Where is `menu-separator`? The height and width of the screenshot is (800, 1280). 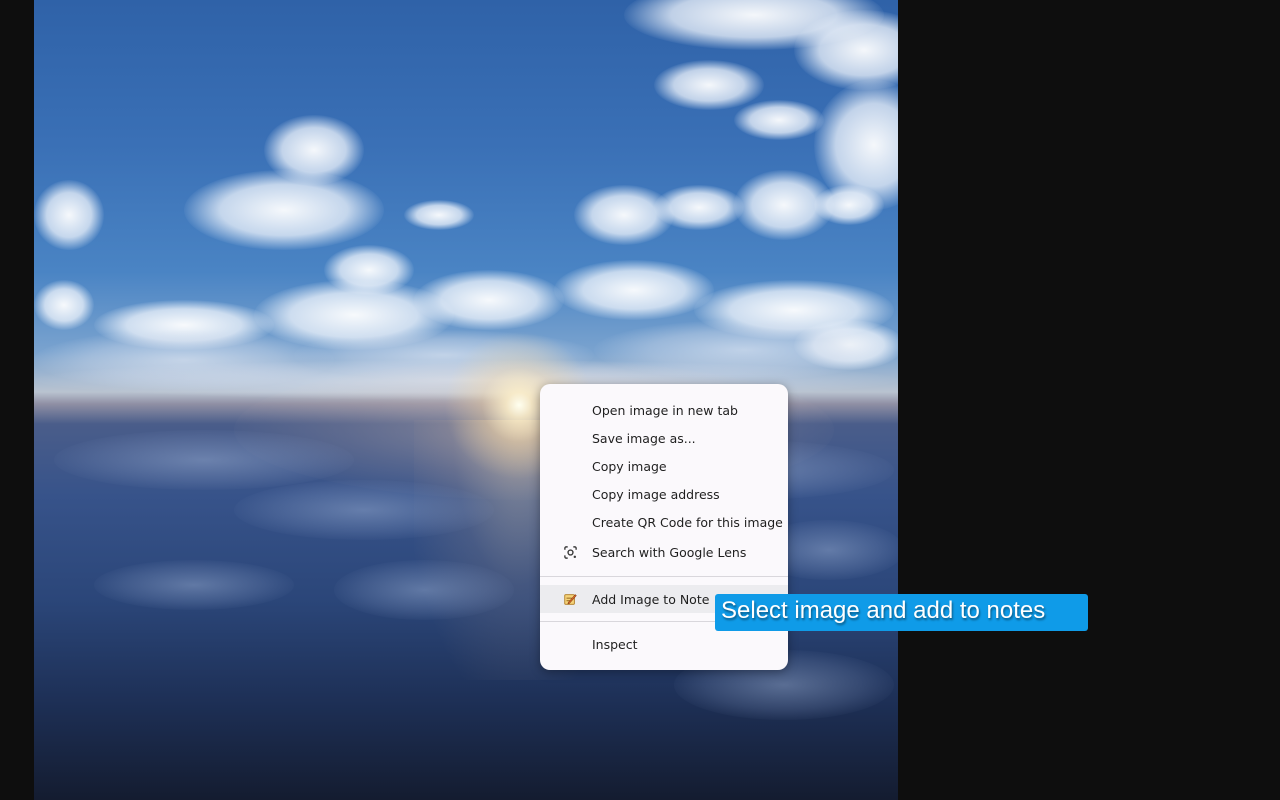
menu-separator is located at coordinates (664, 576).